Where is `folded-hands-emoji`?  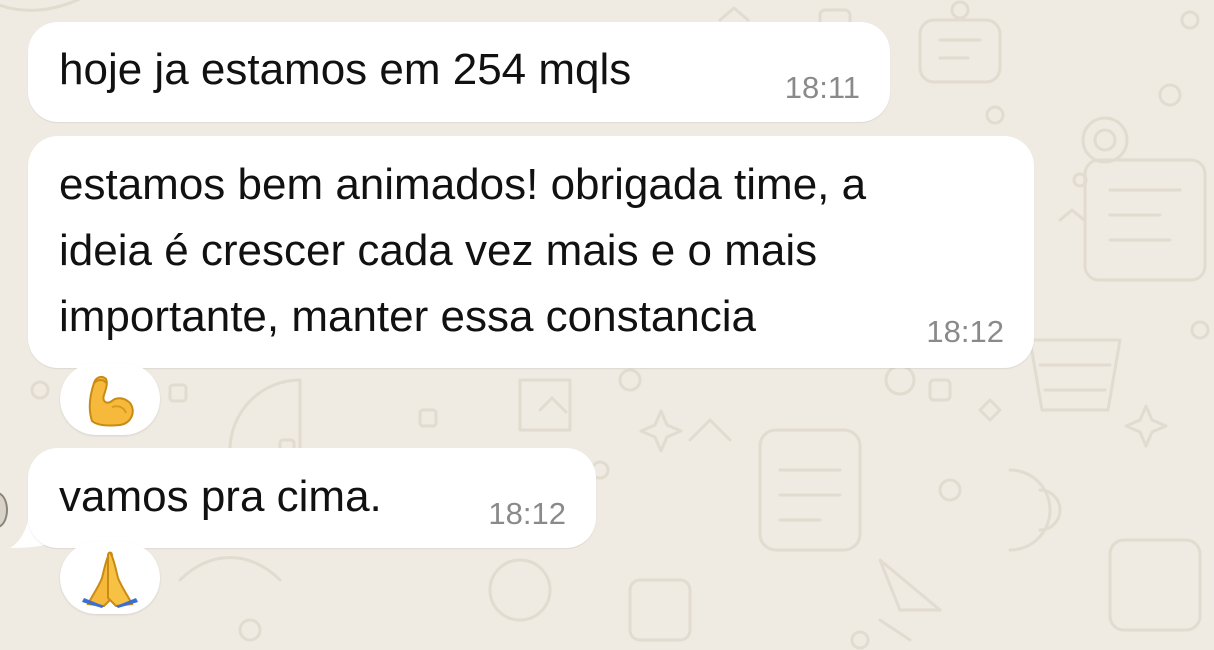 folded-hands-emoji is located at coordinates (110, 579).